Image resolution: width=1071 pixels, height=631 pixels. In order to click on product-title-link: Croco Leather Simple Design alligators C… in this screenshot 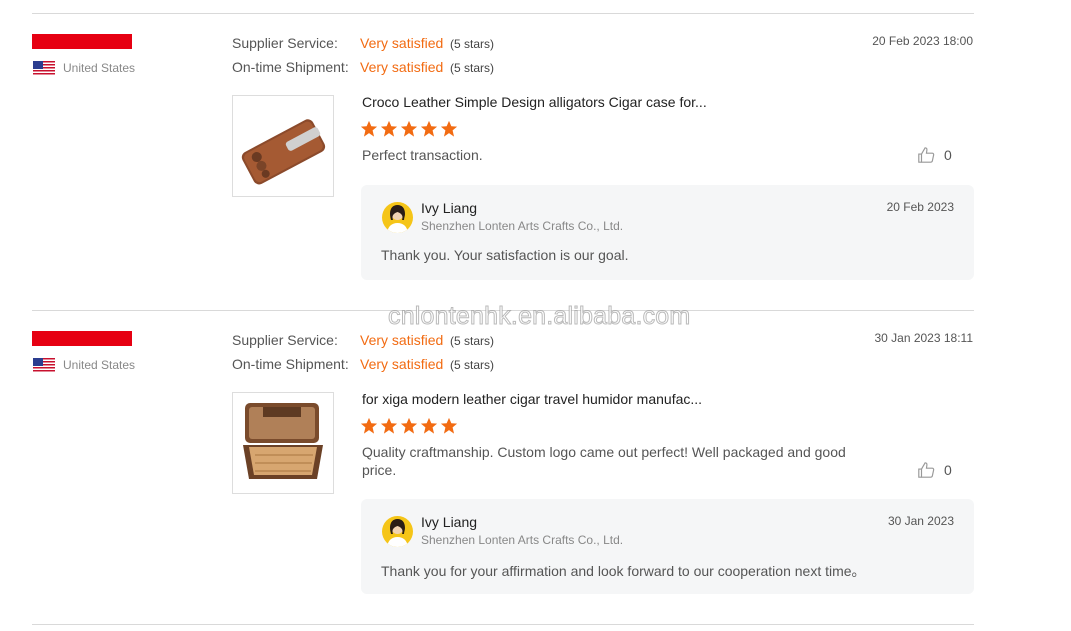, I will do `click(534, 102)`.